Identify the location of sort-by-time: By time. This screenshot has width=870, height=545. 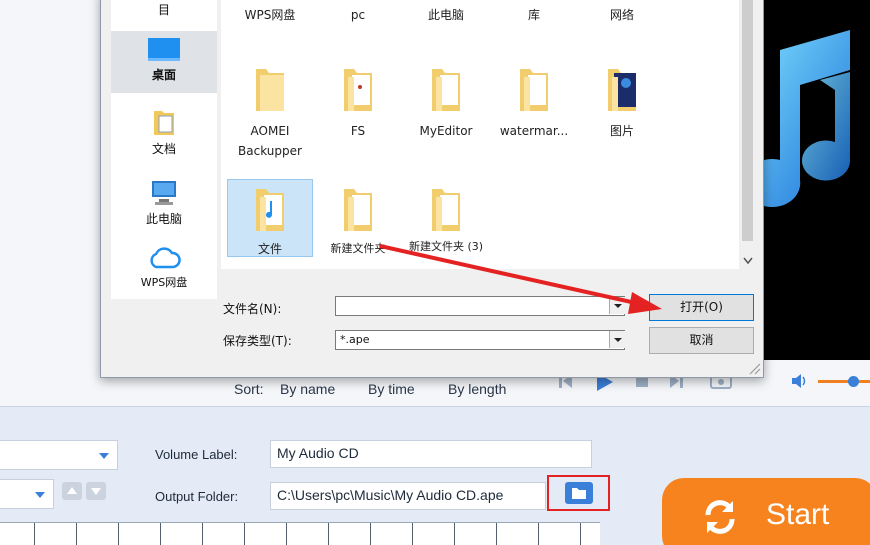
(391, 389).